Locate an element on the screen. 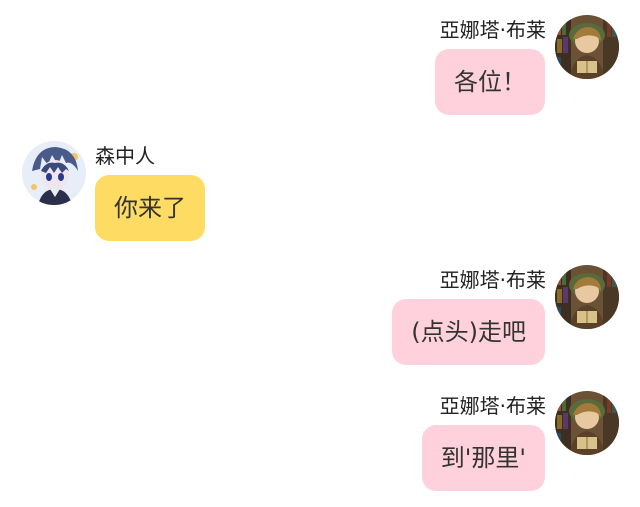 The image size is (640, 507). message-bubble: (点头)走吧 is located at coordinates (468, 332).